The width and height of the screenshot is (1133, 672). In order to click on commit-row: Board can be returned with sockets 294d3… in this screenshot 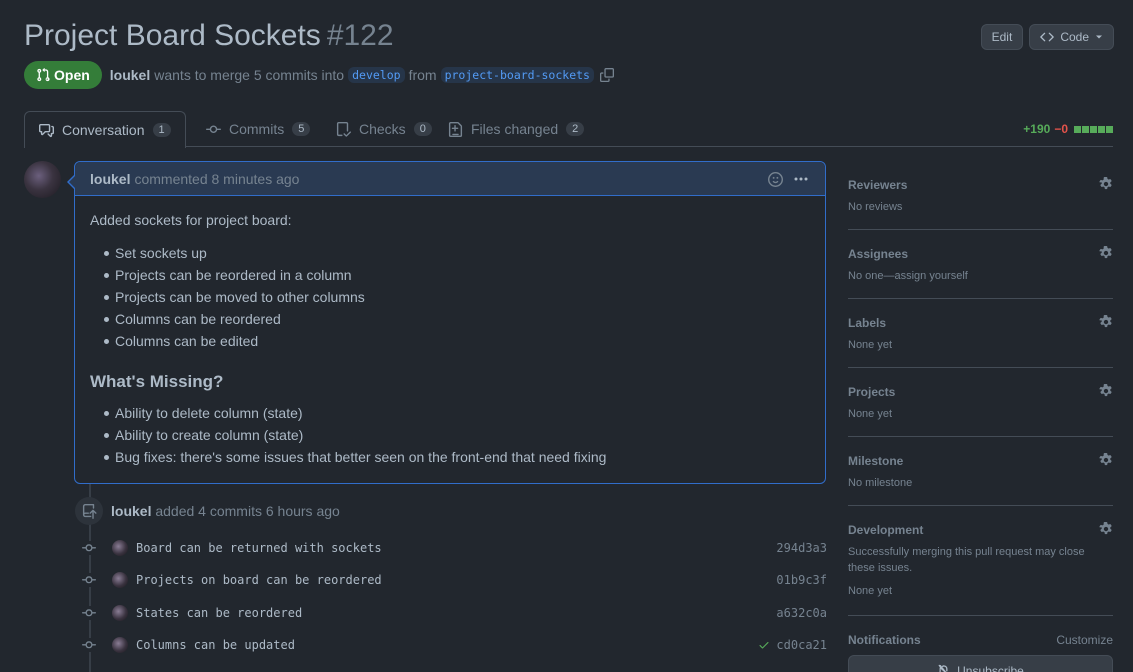, I will do `click(454, 548)`.